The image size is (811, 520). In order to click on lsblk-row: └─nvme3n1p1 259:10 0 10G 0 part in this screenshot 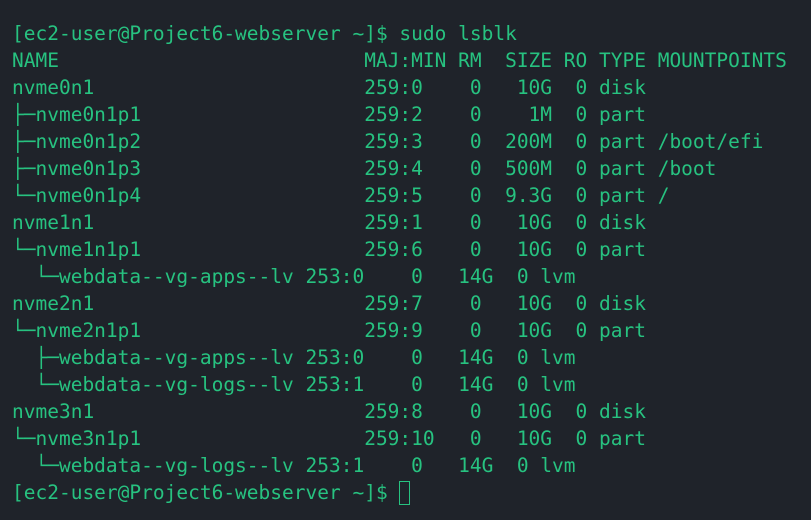, I will do `click(329, 438)`.